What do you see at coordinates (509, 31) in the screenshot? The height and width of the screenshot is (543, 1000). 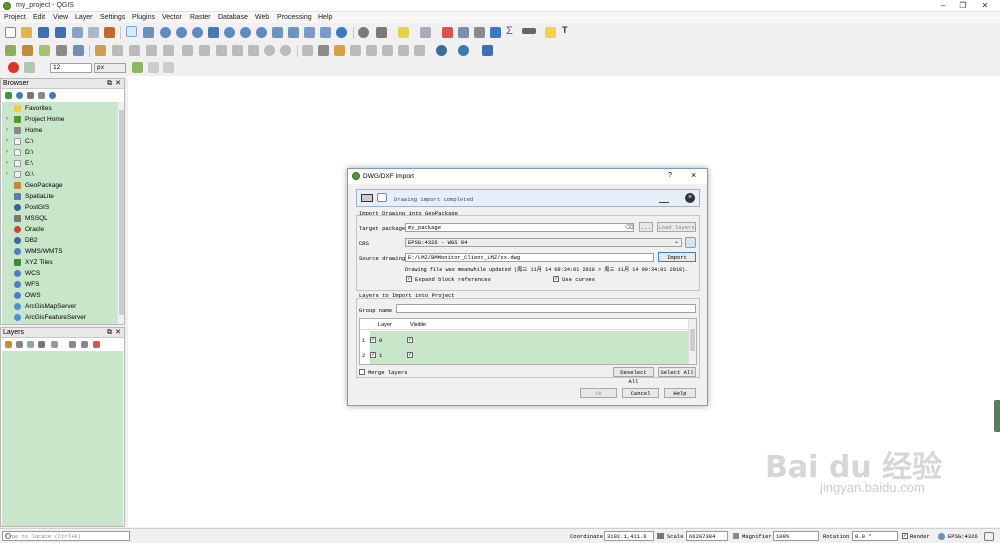 I see `statistics-icon: Σ` at bounding box center [509, 31].